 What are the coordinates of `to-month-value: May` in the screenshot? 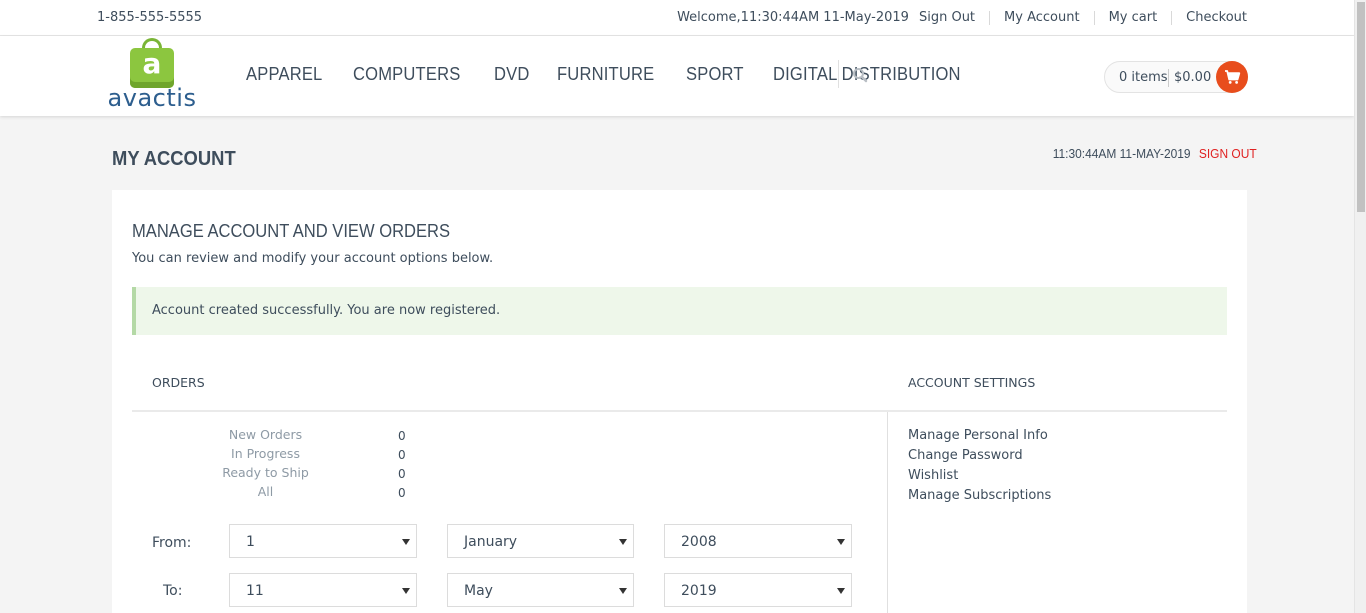 It's located at (478, 591).